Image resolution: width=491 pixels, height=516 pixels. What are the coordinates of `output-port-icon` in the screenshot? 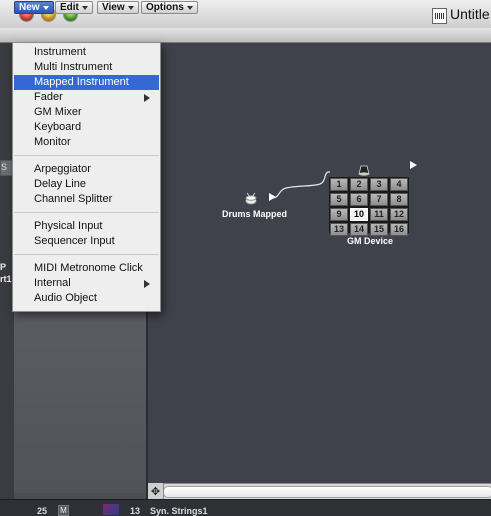 It's located at (413, 165).